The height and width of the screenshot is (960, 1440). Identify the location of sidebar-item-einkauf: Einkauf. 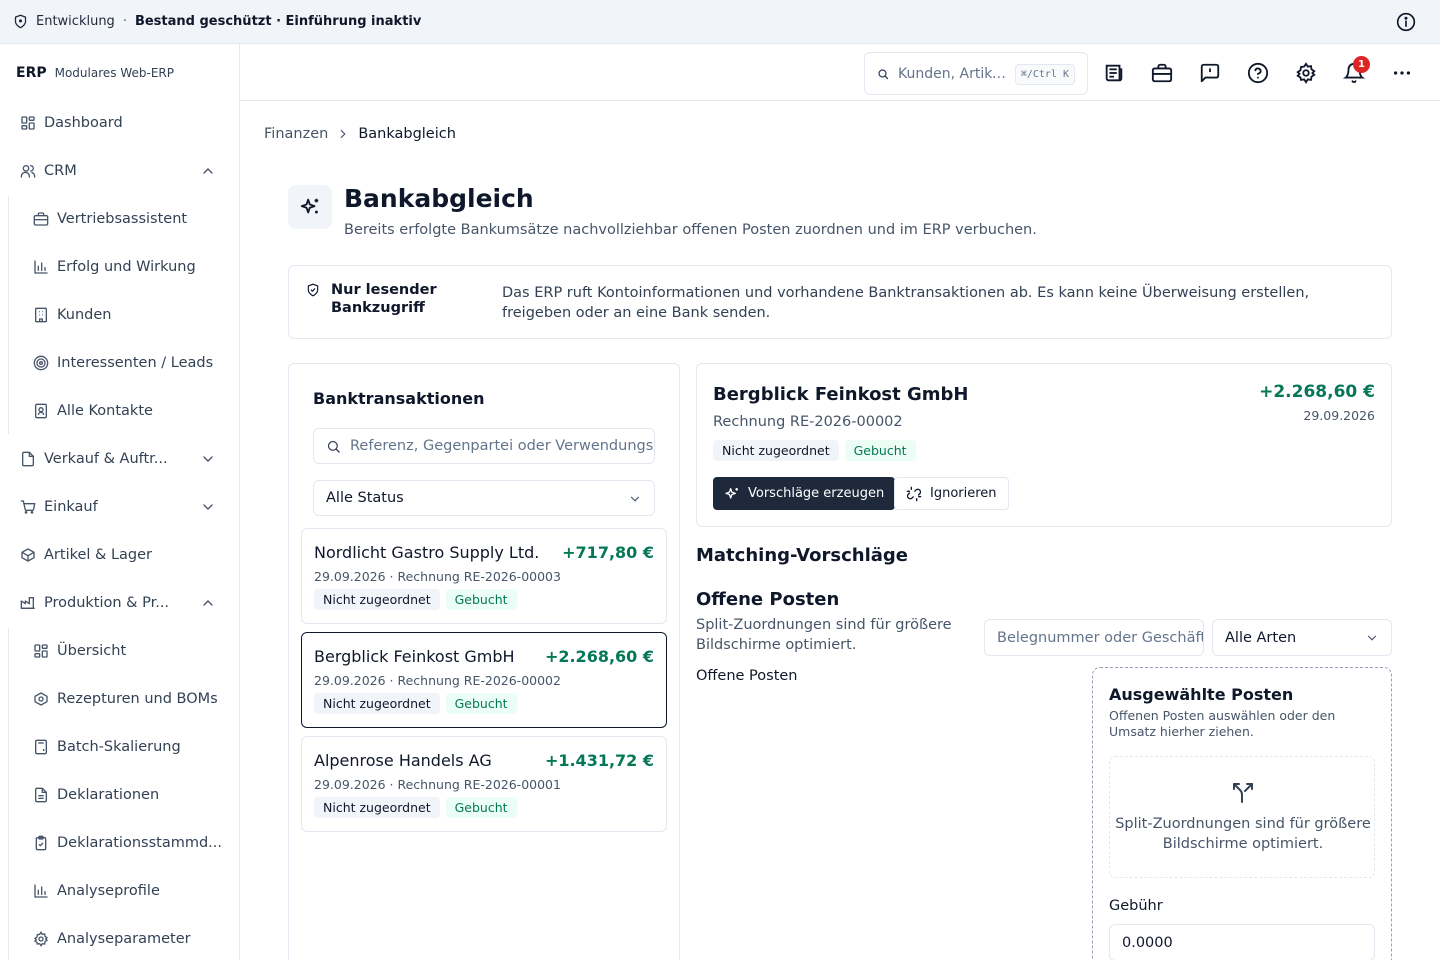
(59, 507).